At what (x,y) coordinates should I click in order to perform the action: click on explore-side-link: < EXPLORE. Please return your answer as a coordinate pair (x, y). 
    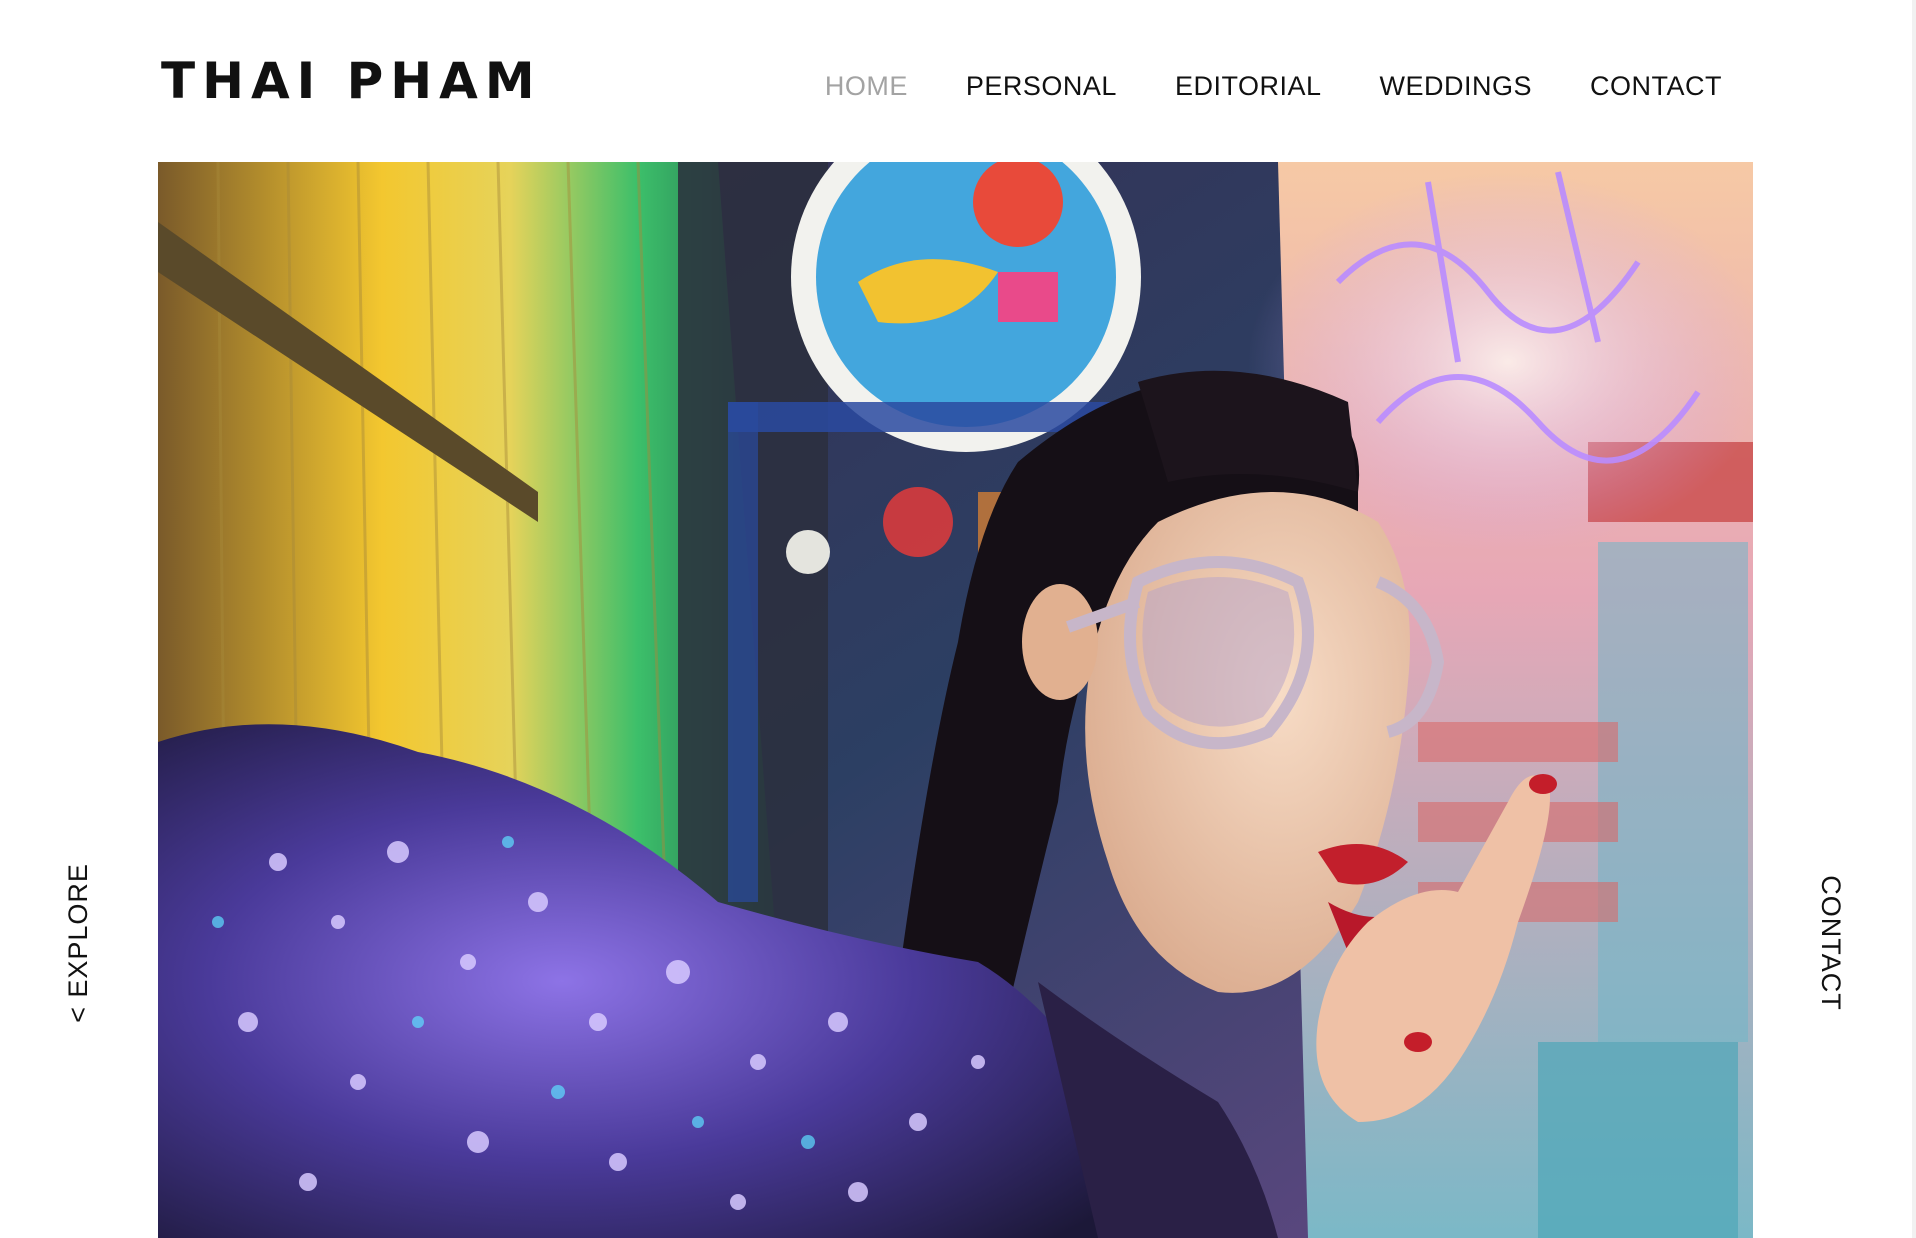
    Looking at the image, I should click on (78, 942).